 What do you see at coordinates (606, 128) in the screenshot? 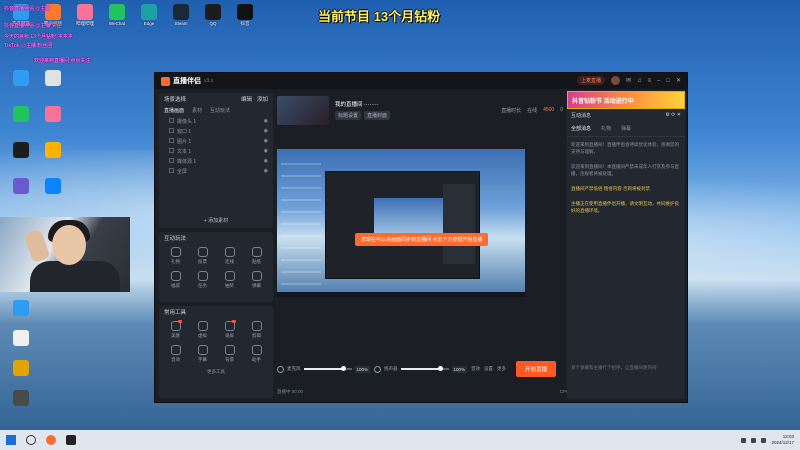
I see `tab-gifts: 礼物` at bounding box center [606, 128].